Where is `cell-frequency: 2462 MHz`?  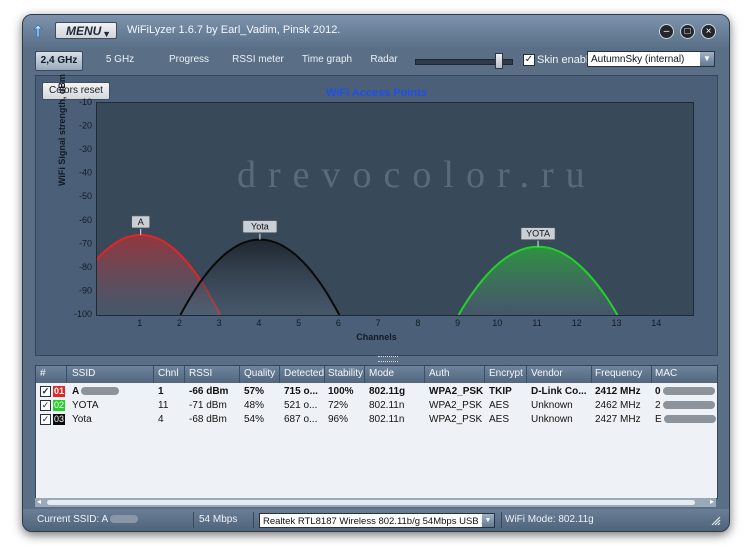
cell-frequency: 2462 MHz is located at coordinates (618, 405).